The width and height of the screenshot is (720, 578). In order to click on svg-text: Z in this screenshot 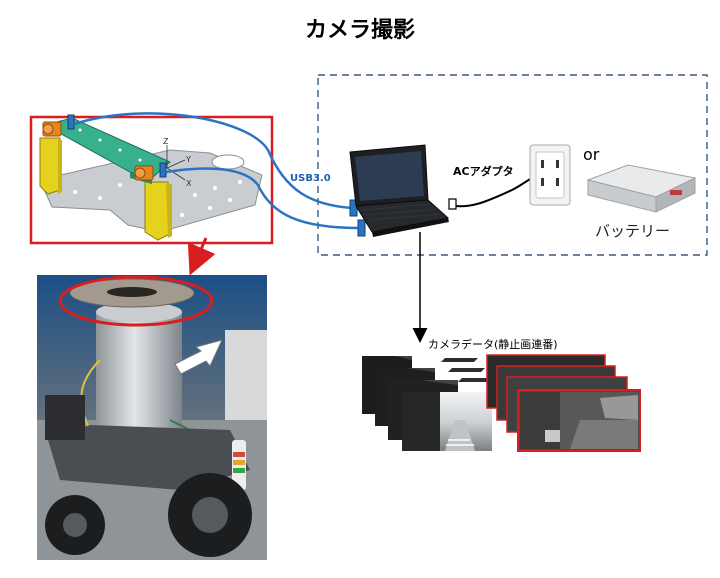, I will do `click(166, 141)`.